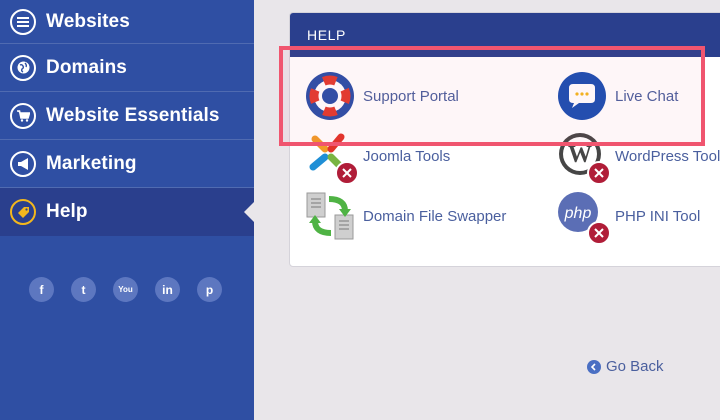  Describe the element at coordinates (209, 289) in the screenshot. I see `pinterest-icon: p` at that location.